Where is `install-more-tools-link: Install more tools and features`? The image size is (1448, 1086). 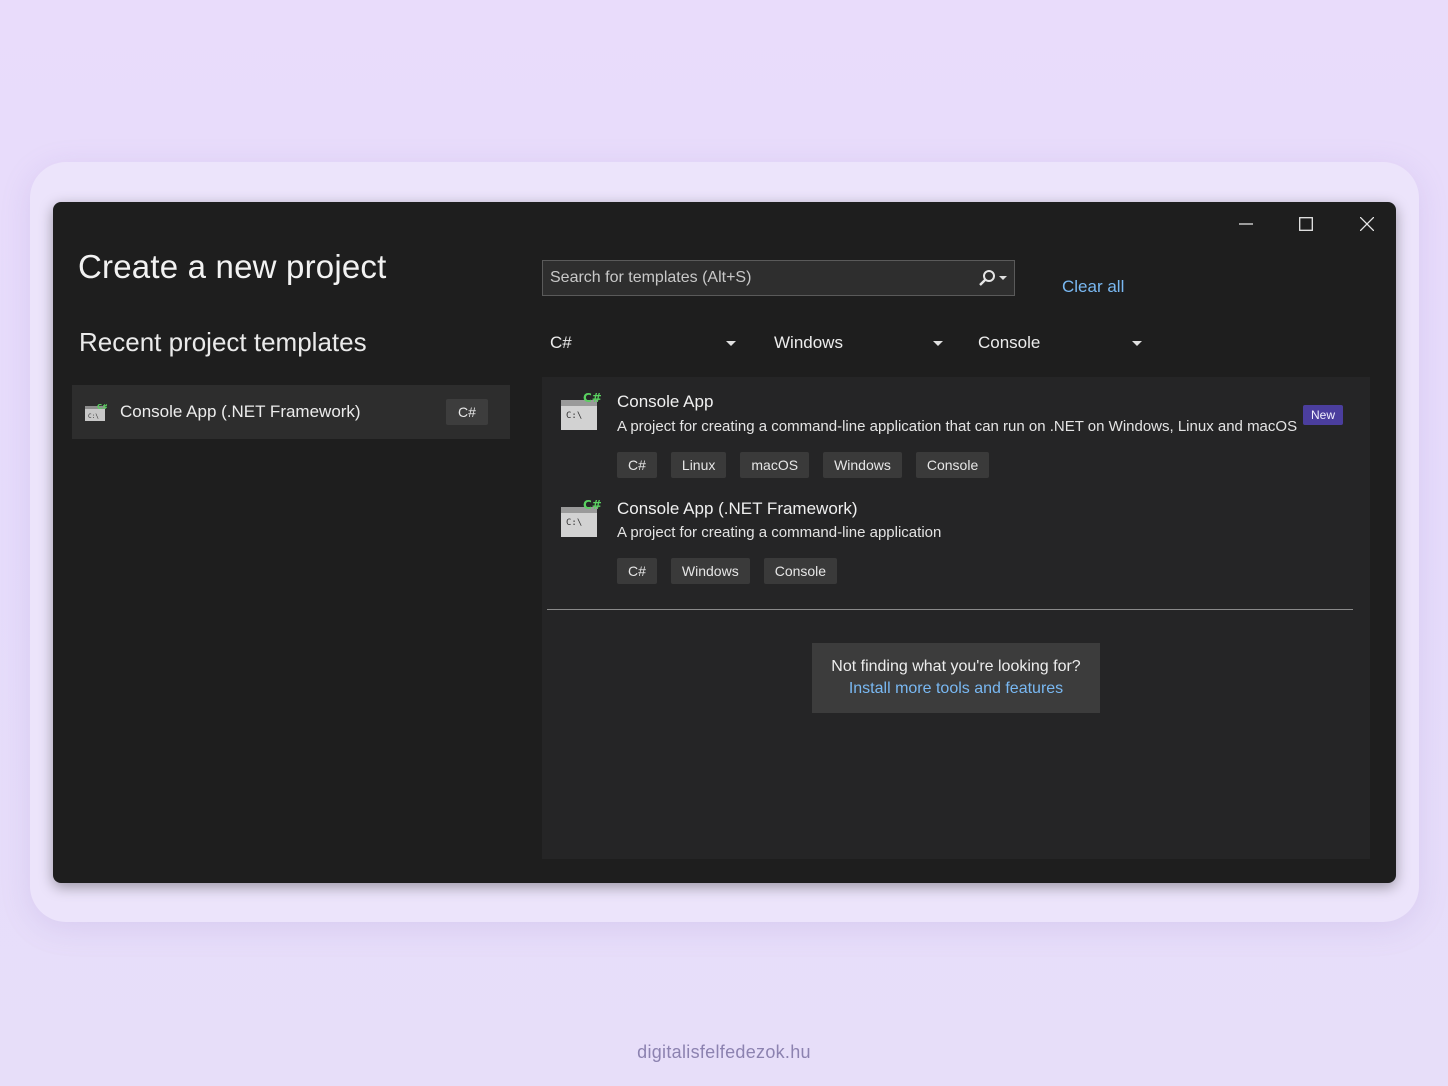 install-more-tools-link: Install more tools and features is located at coordinates (956, 689).